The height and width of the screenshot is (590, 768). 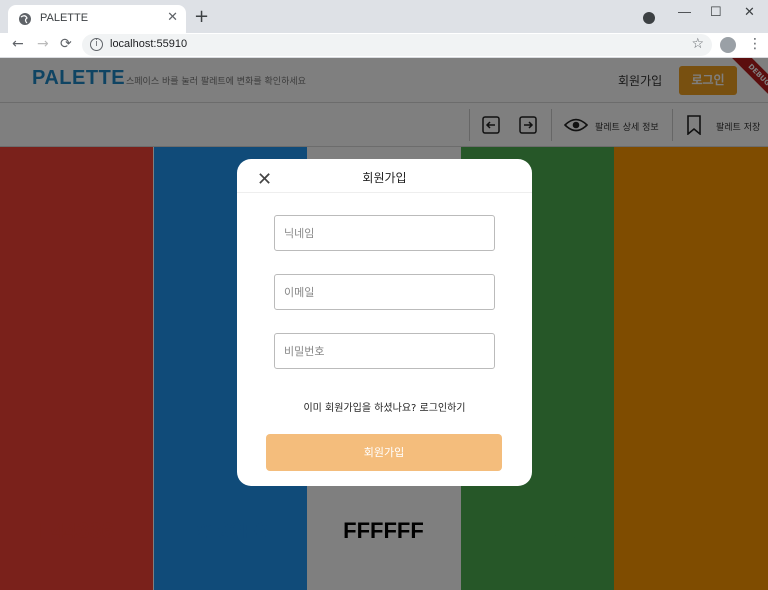 I want to click on url-omnibox: i localhost:55910 ☆, so click(x=397, y=45).